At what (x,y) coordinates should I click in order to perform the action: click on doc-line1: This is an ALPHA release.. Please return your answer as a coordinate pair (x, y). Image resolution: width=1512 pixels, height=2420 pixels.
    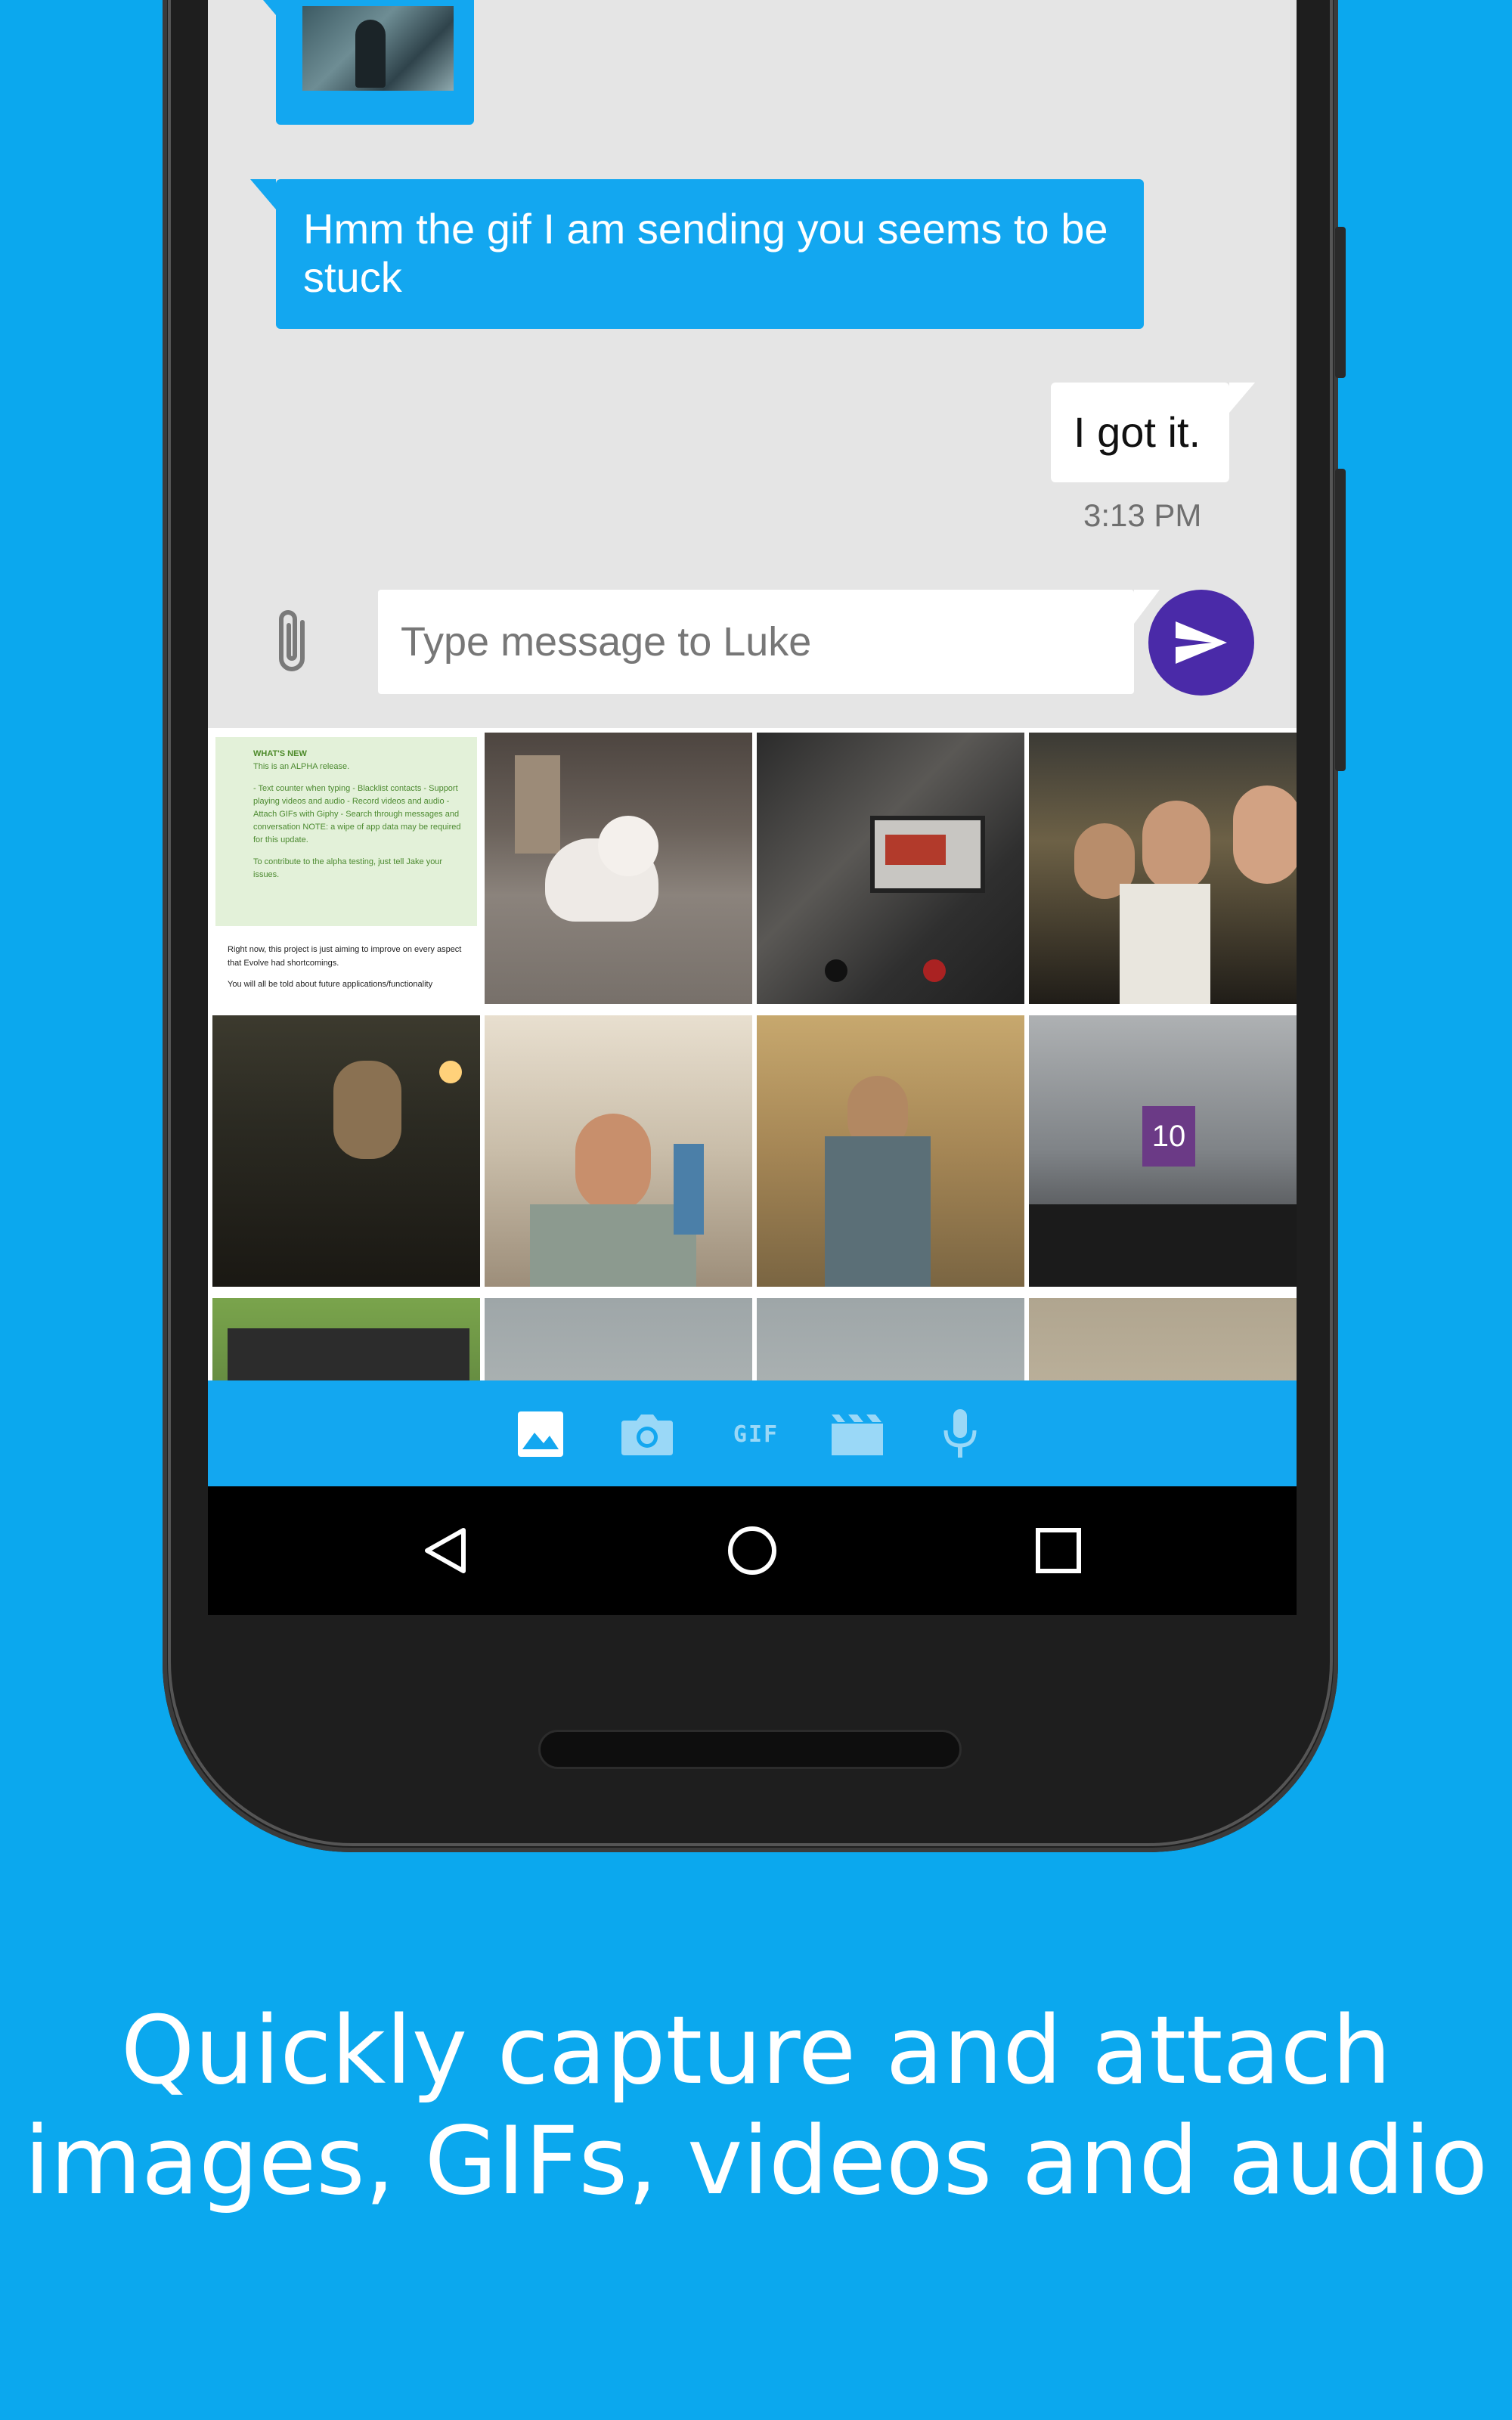
    Looking at the image, I should click on (301, 766).